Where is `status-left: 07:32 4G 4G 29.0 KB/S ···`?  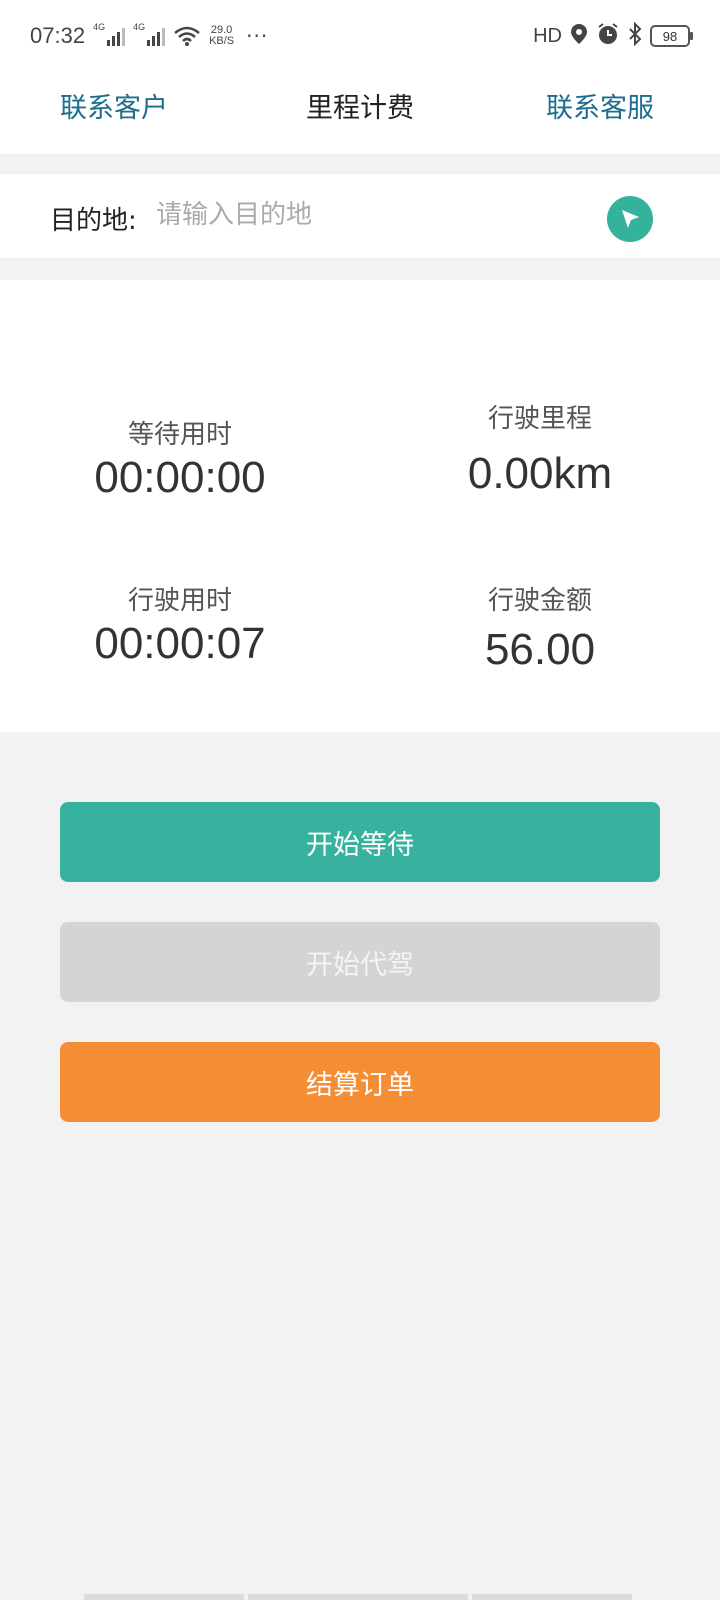 status-left: 07:32 4G 4G 29.0 KB/S ··· is located at coordinates (149, 36).